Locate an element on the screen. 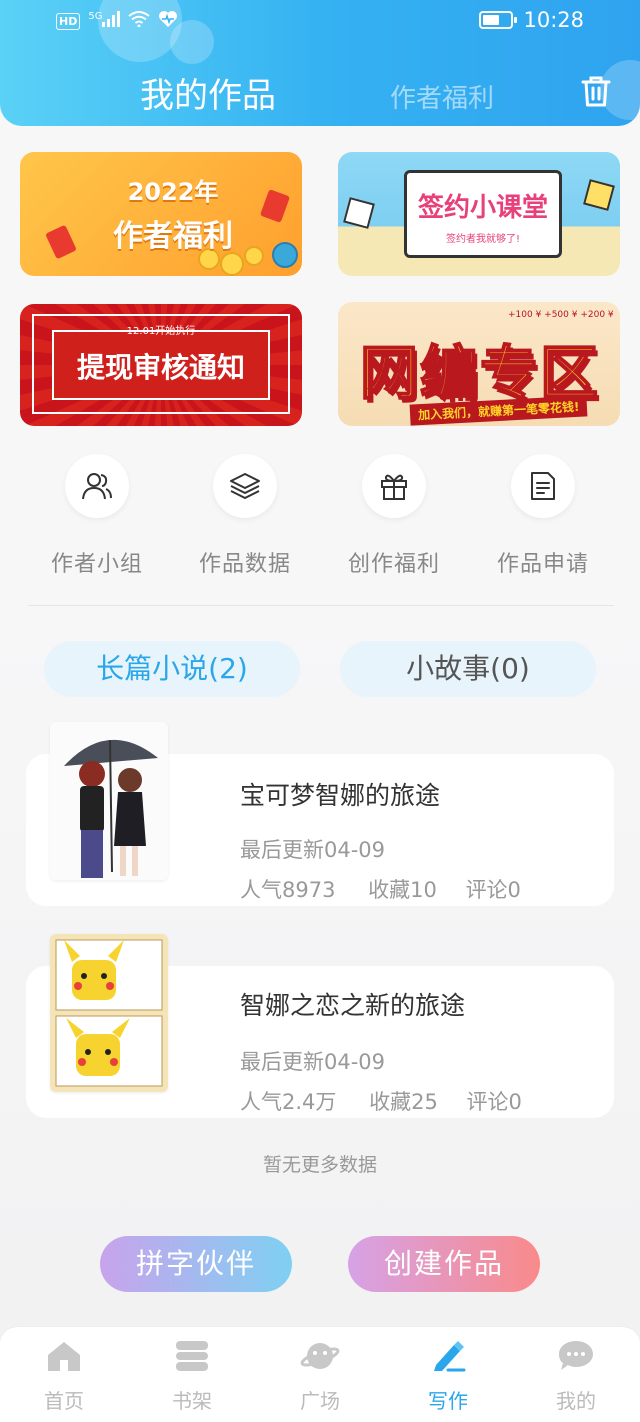  work-title: 宝可梦智娜的旅途 is located at coordinates (340, 795).